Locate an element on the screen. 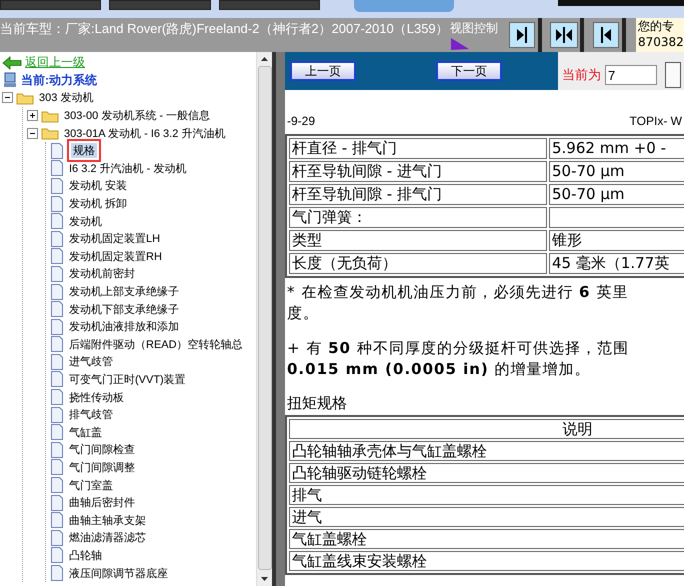 The width and height of the screenshot is (684, 586). tree-item: 303-01A 发动机 - I6 3.2 升汽油机 is located at coordinates (145, 133).